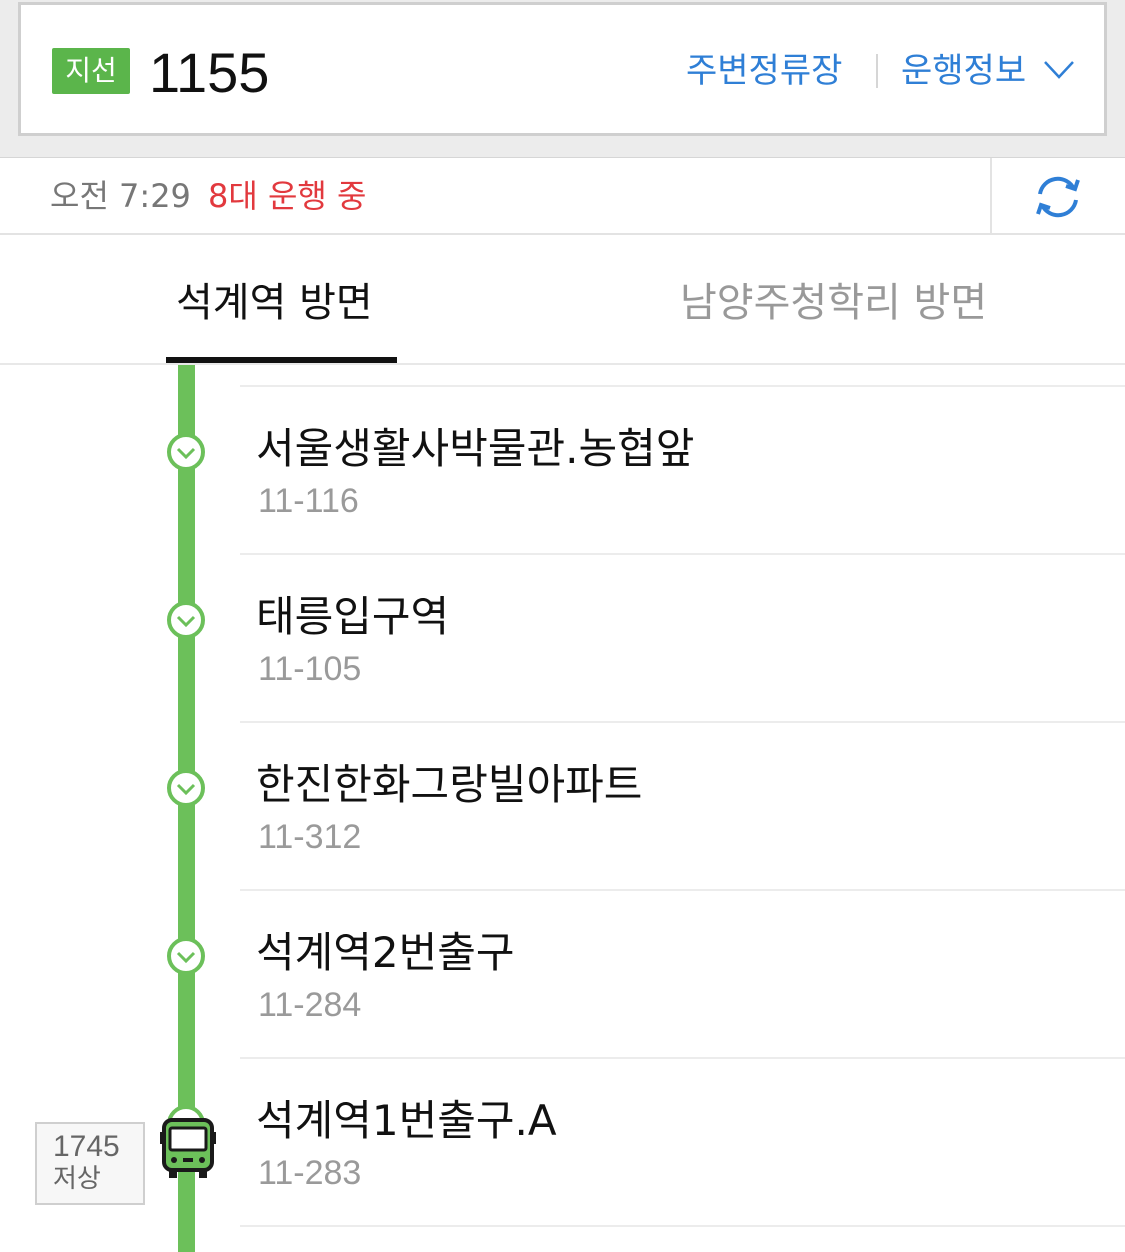  I want to click on running-bus-count: 8대 운행 중, so click(287, 196).